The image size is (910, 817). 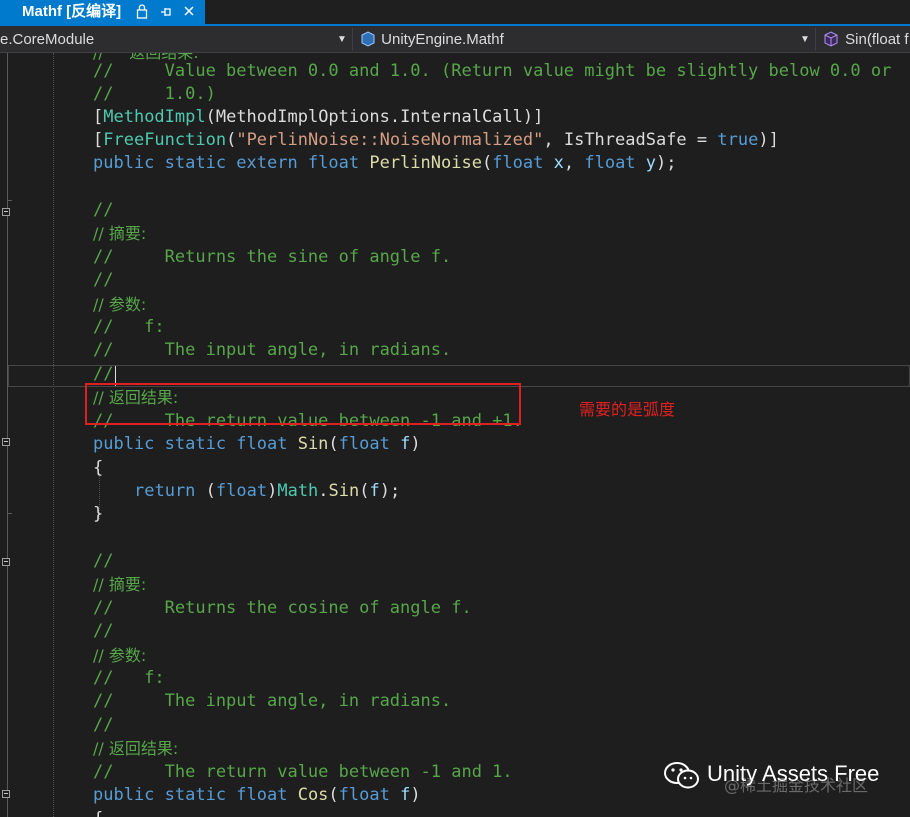 I want to click on project-dropdown-value: e.CoreModule, so click(x=47, y=39).